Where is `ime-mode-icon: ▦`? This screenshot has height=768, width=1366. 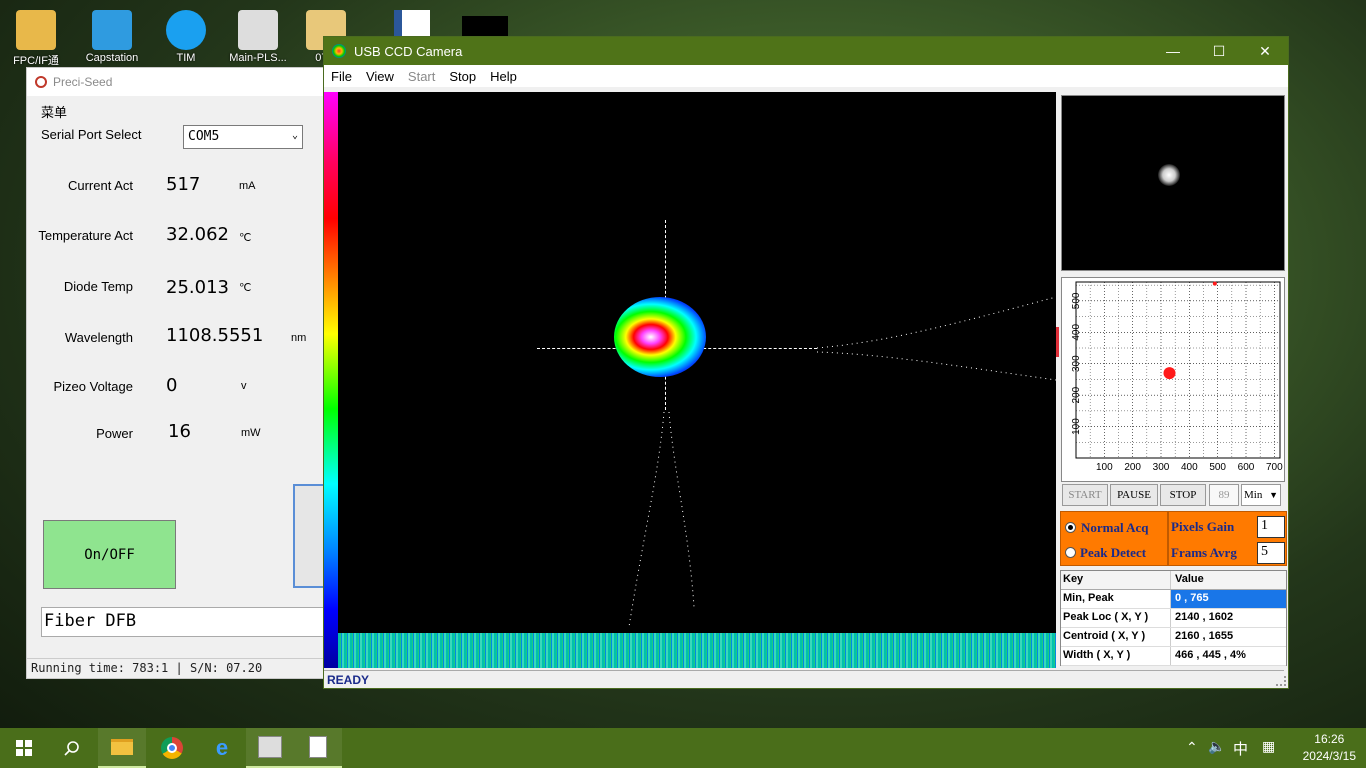 ime-mode-icon: ▦ is located at coordinates (1268, 746).